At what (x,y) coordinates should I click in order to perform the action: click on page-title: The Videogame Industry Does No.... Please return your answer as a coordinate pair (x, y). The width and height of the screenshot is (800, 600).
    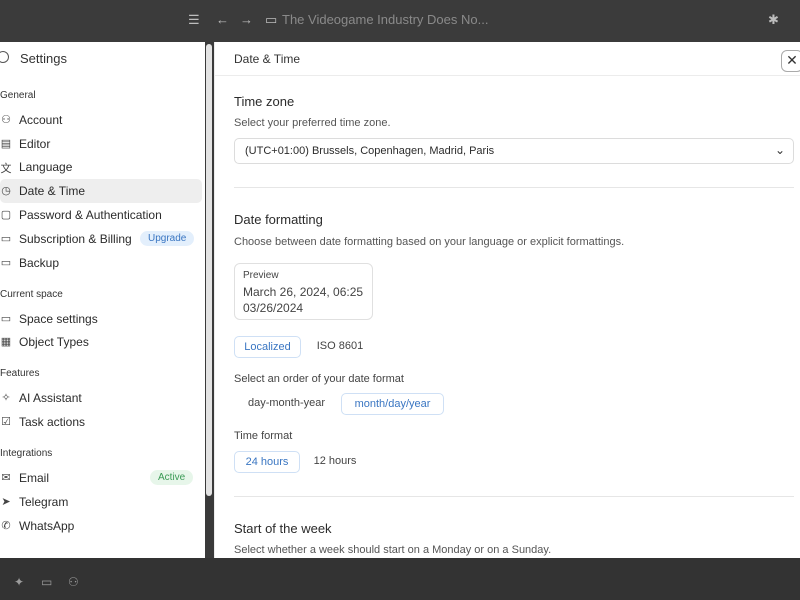
    Looking at the image, I should click on (385, 19).